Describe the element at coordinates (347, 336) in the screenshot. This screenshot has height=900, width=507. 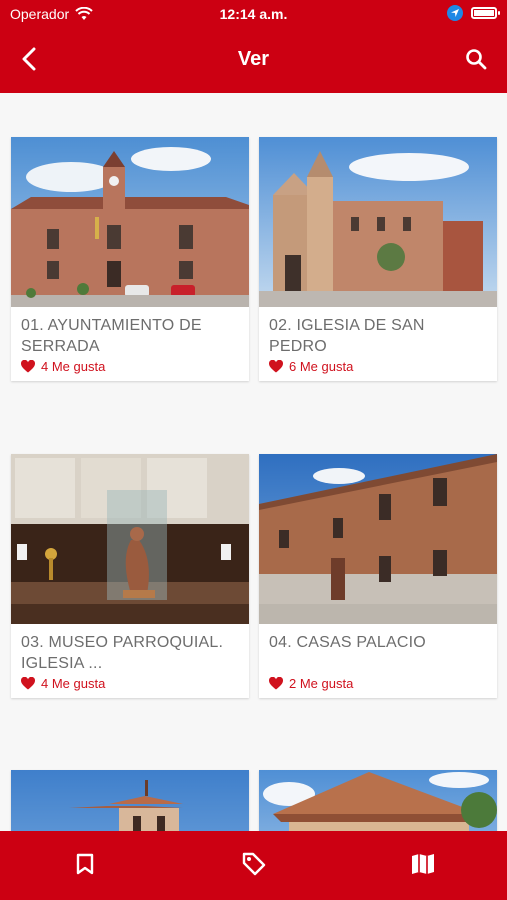
I see `place-name: 02. IGLESIA DE SAN PEDRO` at that location.